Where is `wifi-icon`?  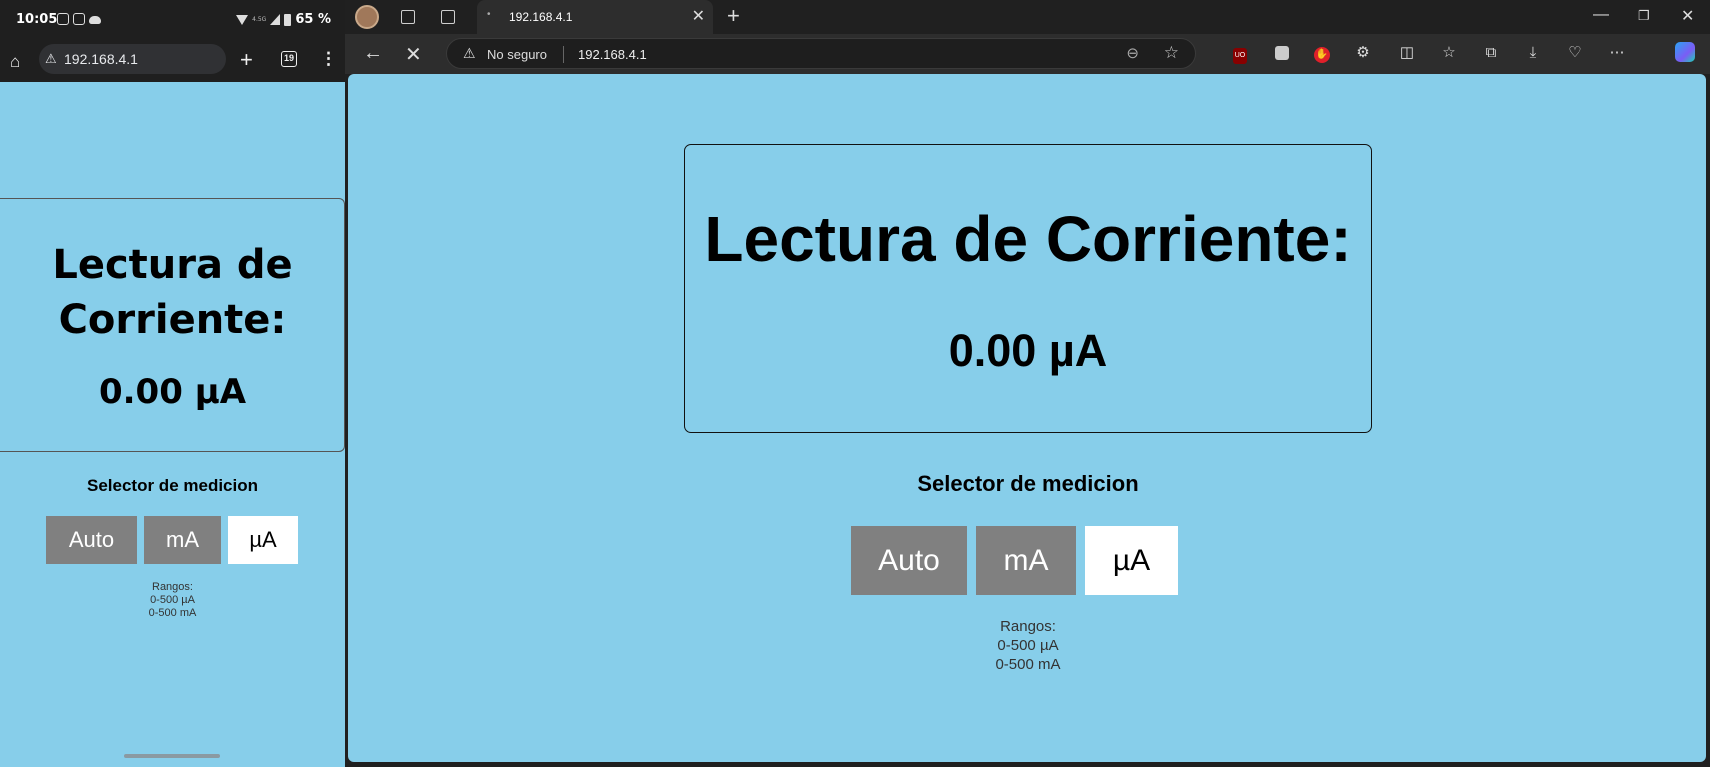
wifi-icon is located at coordinates (242, 19).